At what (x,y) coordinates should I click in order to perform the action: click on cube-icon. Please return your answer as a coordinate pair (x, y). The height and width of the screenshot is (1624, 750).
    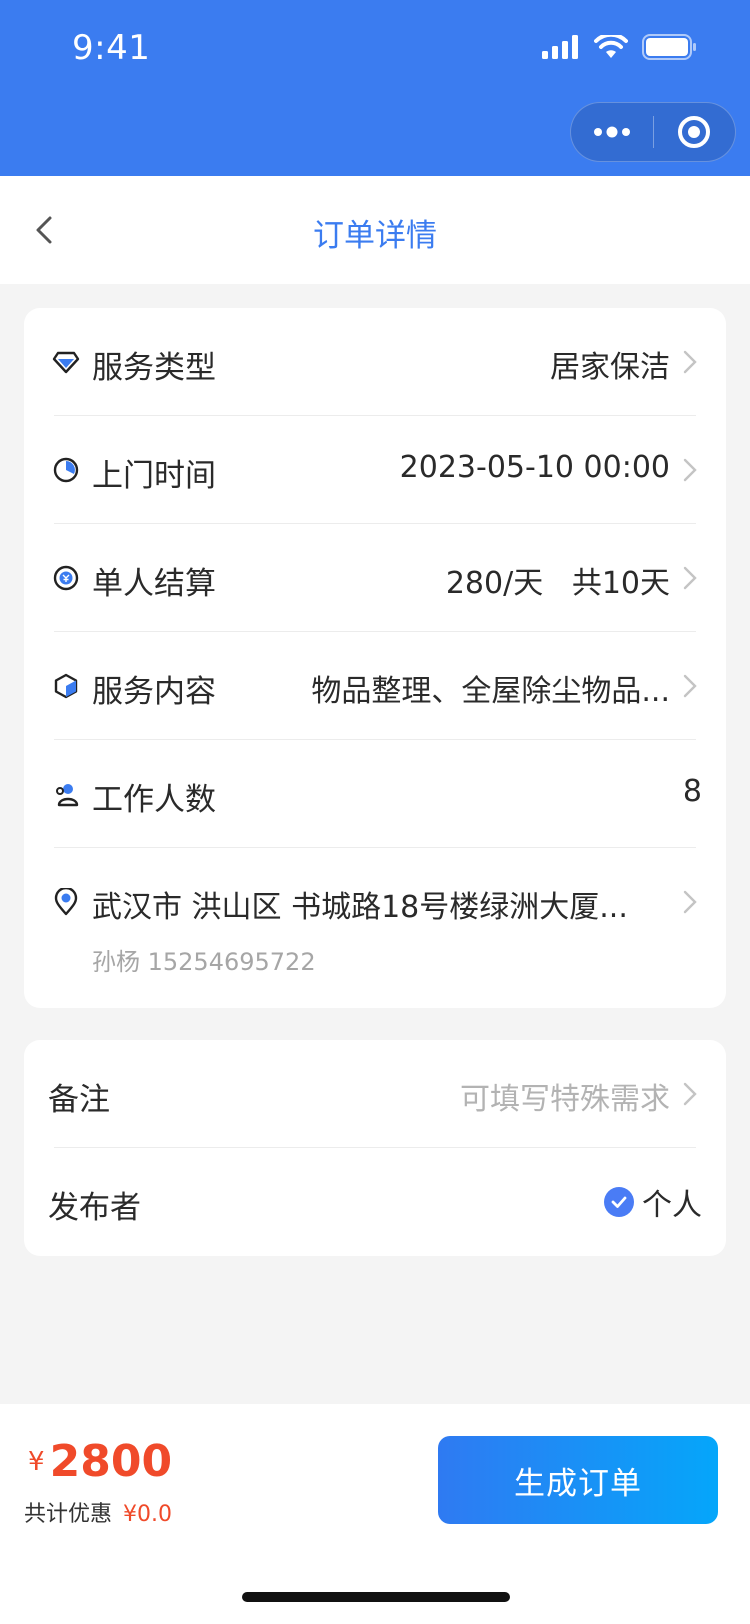
    Looking at the image, I should click on (66, 686).